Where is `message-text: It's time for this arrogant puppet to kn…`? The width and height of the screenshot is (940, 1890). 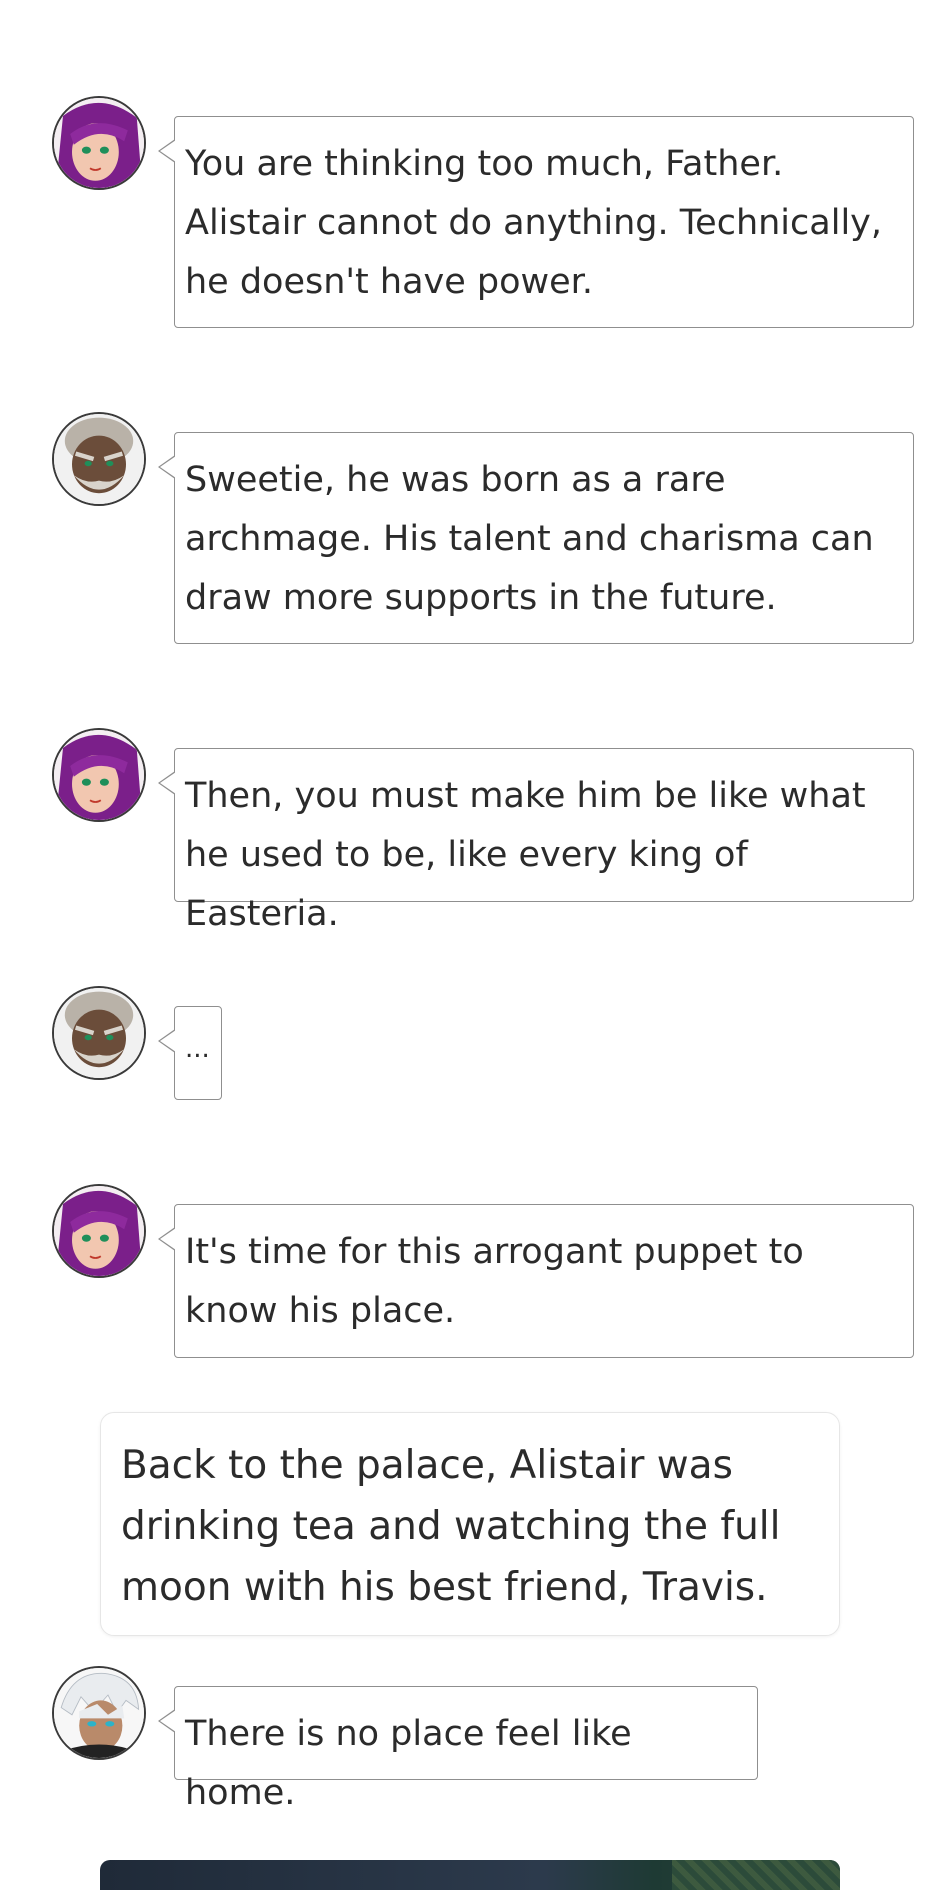 message-text: It's time for this arrogant puppet to kn… is located at coordinates (494, 1281).